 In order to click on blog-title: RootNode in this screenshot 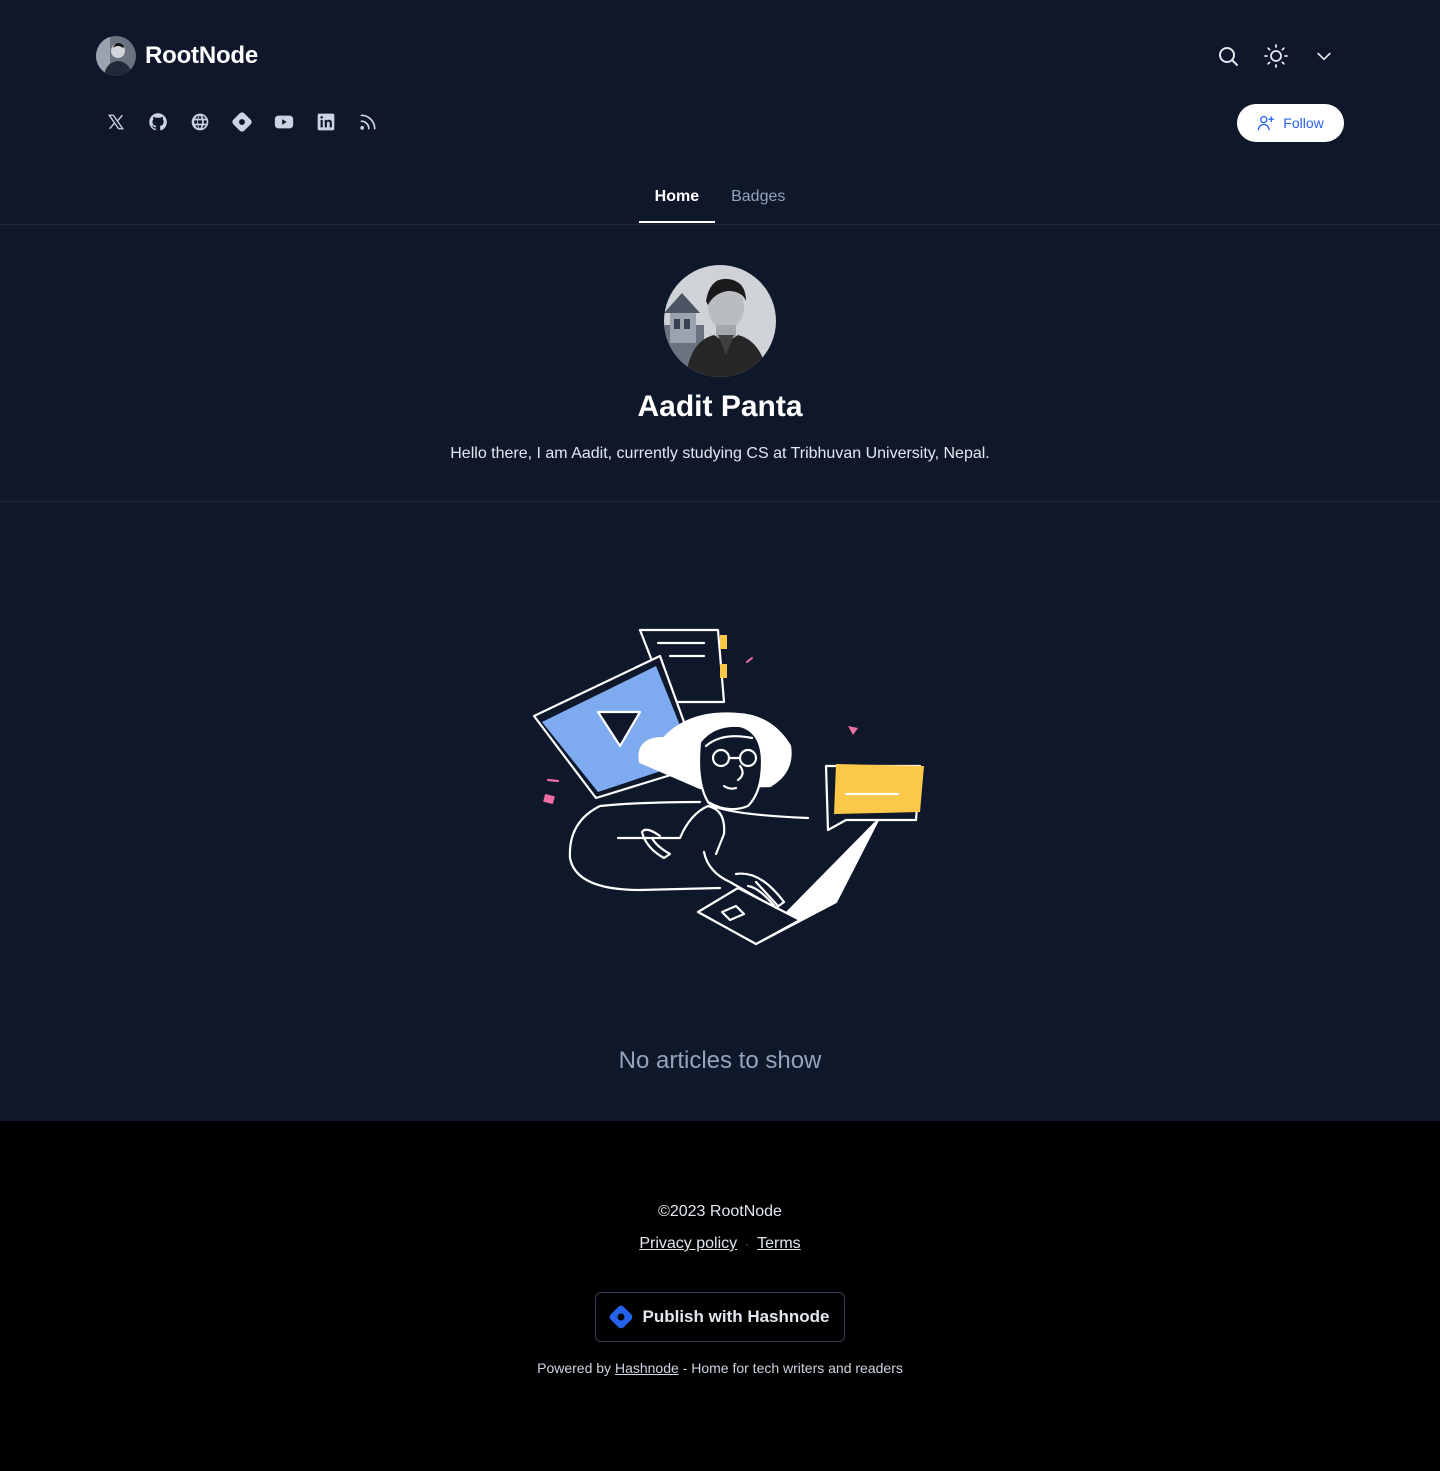, I will do `click(202, 55)`.